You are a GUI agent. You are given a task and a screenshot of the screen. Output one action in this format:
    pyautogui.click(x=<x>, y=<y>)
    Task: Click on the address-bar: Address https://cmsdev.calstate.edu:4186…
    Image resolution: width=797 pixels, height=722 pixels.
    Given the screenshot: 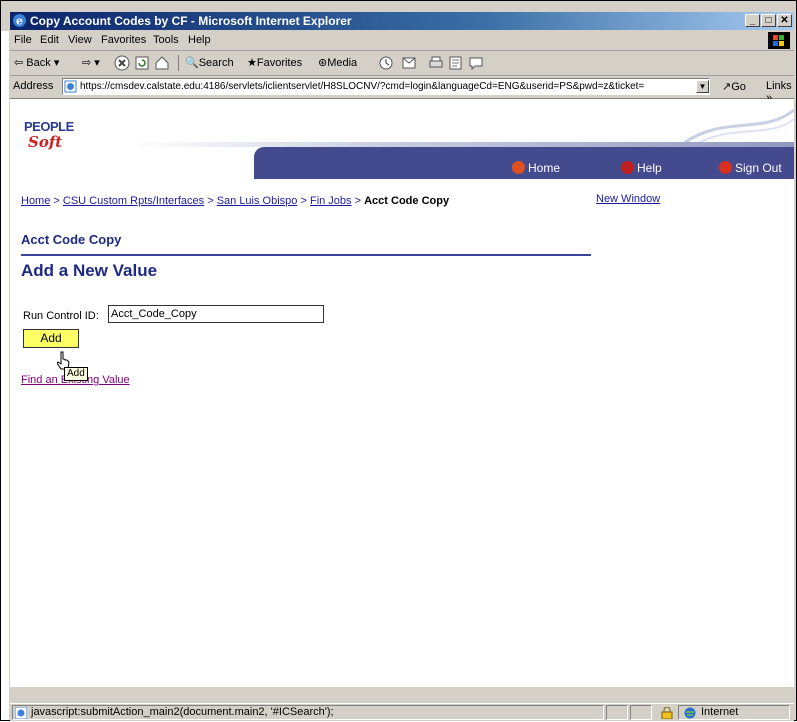 What is the action you would take?
    pyautogui.click(x=402, y=90)
    